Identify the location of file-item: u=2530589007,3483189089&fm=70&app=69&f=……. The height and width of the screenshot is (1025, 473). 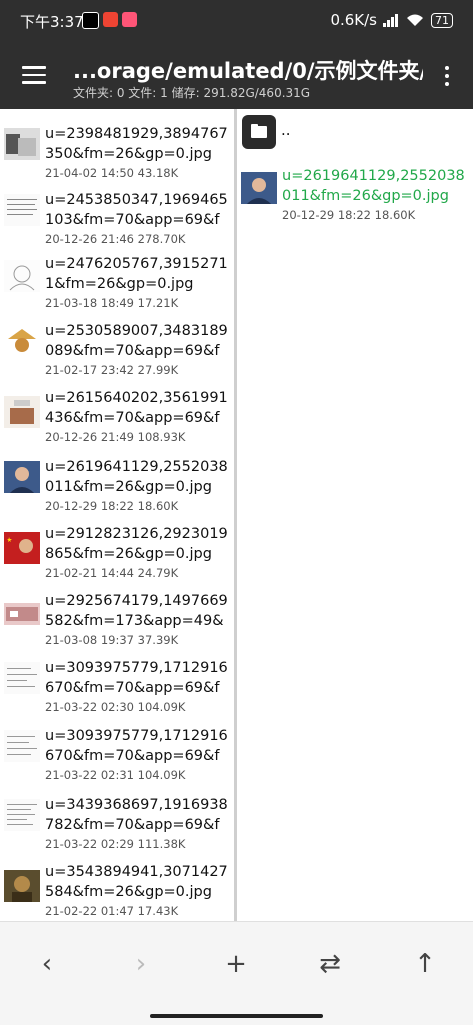
(117, 356).